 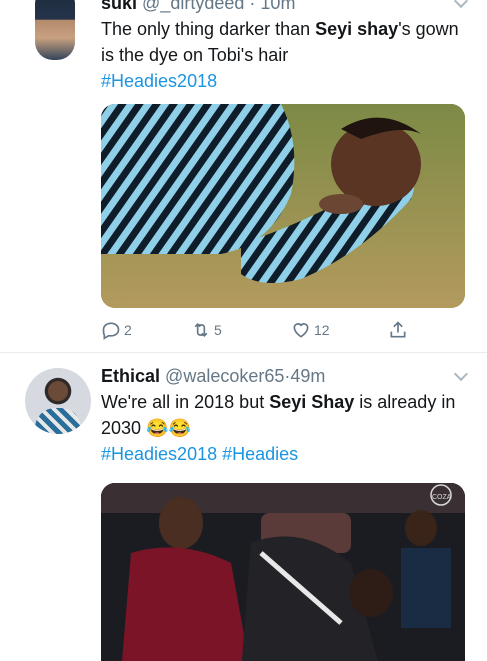 I want to click on emoji: 😂😂, so click(x=168, y=428).